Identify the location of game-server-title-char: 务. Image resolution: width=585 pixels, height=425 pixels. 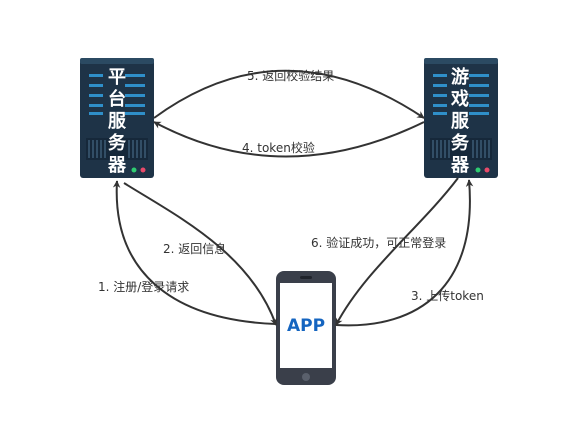
(460, 143).